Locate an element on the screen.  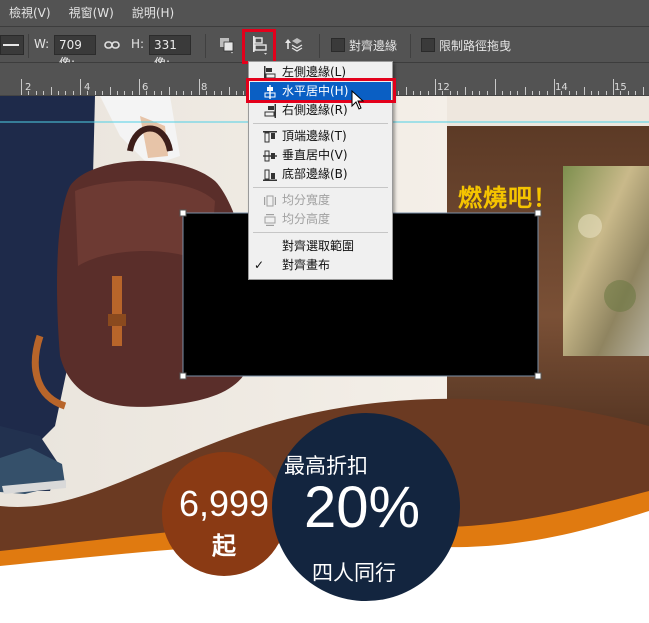
menu-item-label: 對齊選取範圍 is located at coordinates (318, 246).